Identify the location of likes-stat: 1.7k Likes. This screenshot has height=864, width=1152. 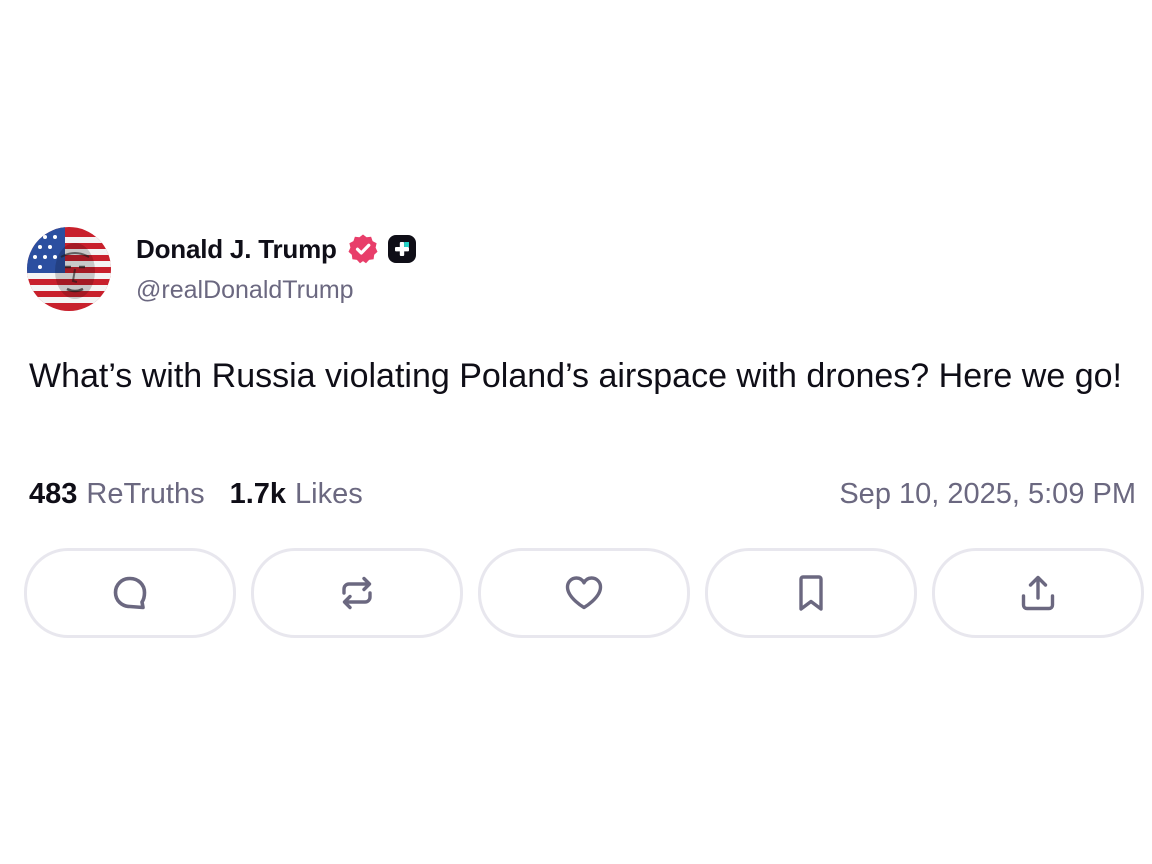
(296, 494).